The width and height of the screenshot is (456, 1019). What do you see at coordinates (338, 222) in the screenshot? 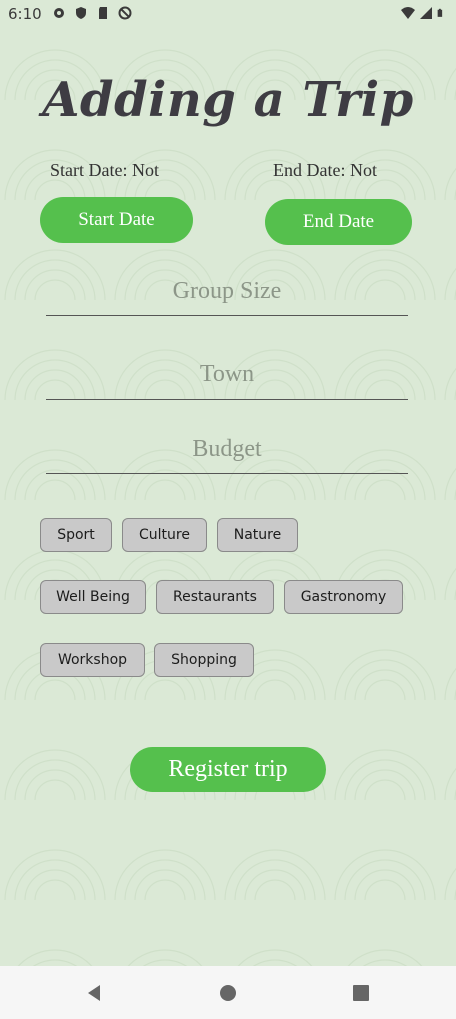
I see `end-date-button: End Date` at bounding box center [338, 222].